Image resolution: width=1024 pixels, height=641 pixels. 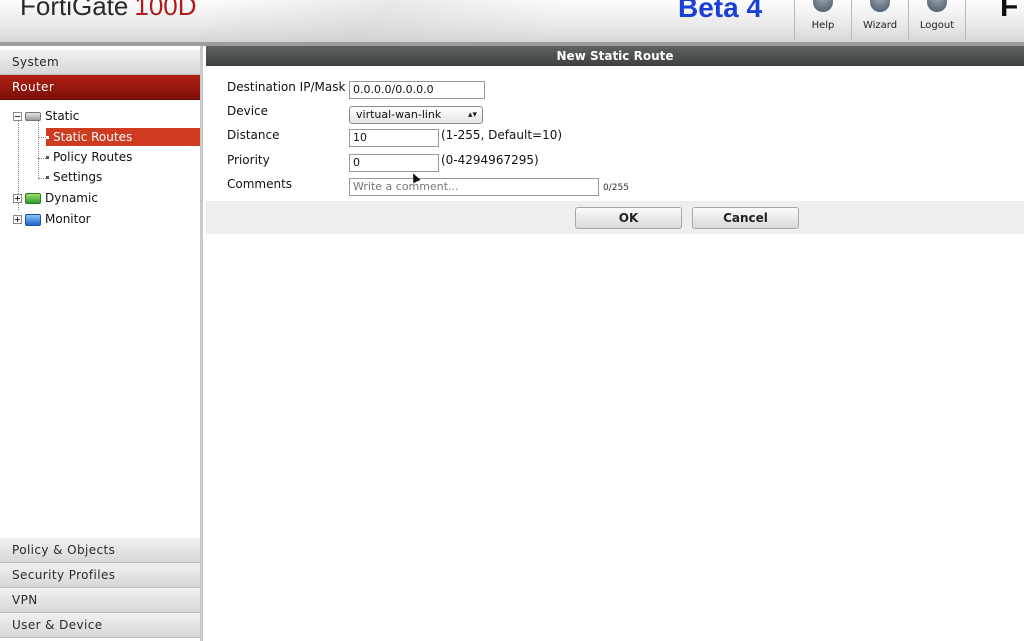 I want to click on sidebar-section-router: Router, so click(x=100, y=87).